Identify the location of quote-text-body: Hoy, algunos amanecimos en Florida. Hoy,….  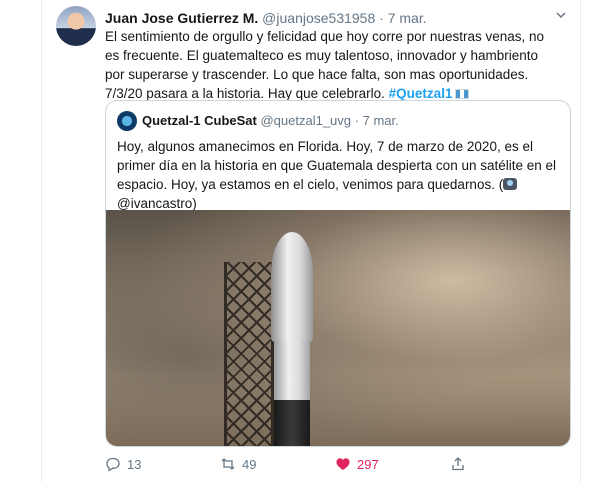
(337, 165).